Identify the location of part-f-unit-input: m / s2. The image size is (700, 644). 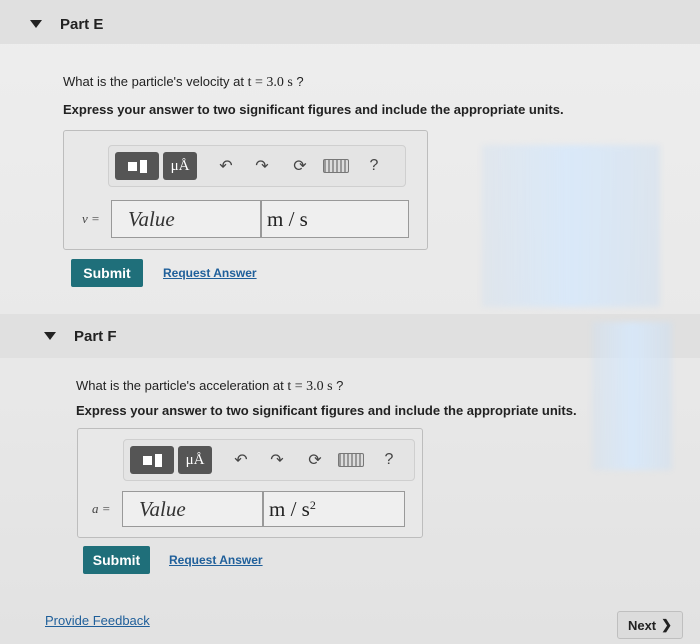
(334, 509).